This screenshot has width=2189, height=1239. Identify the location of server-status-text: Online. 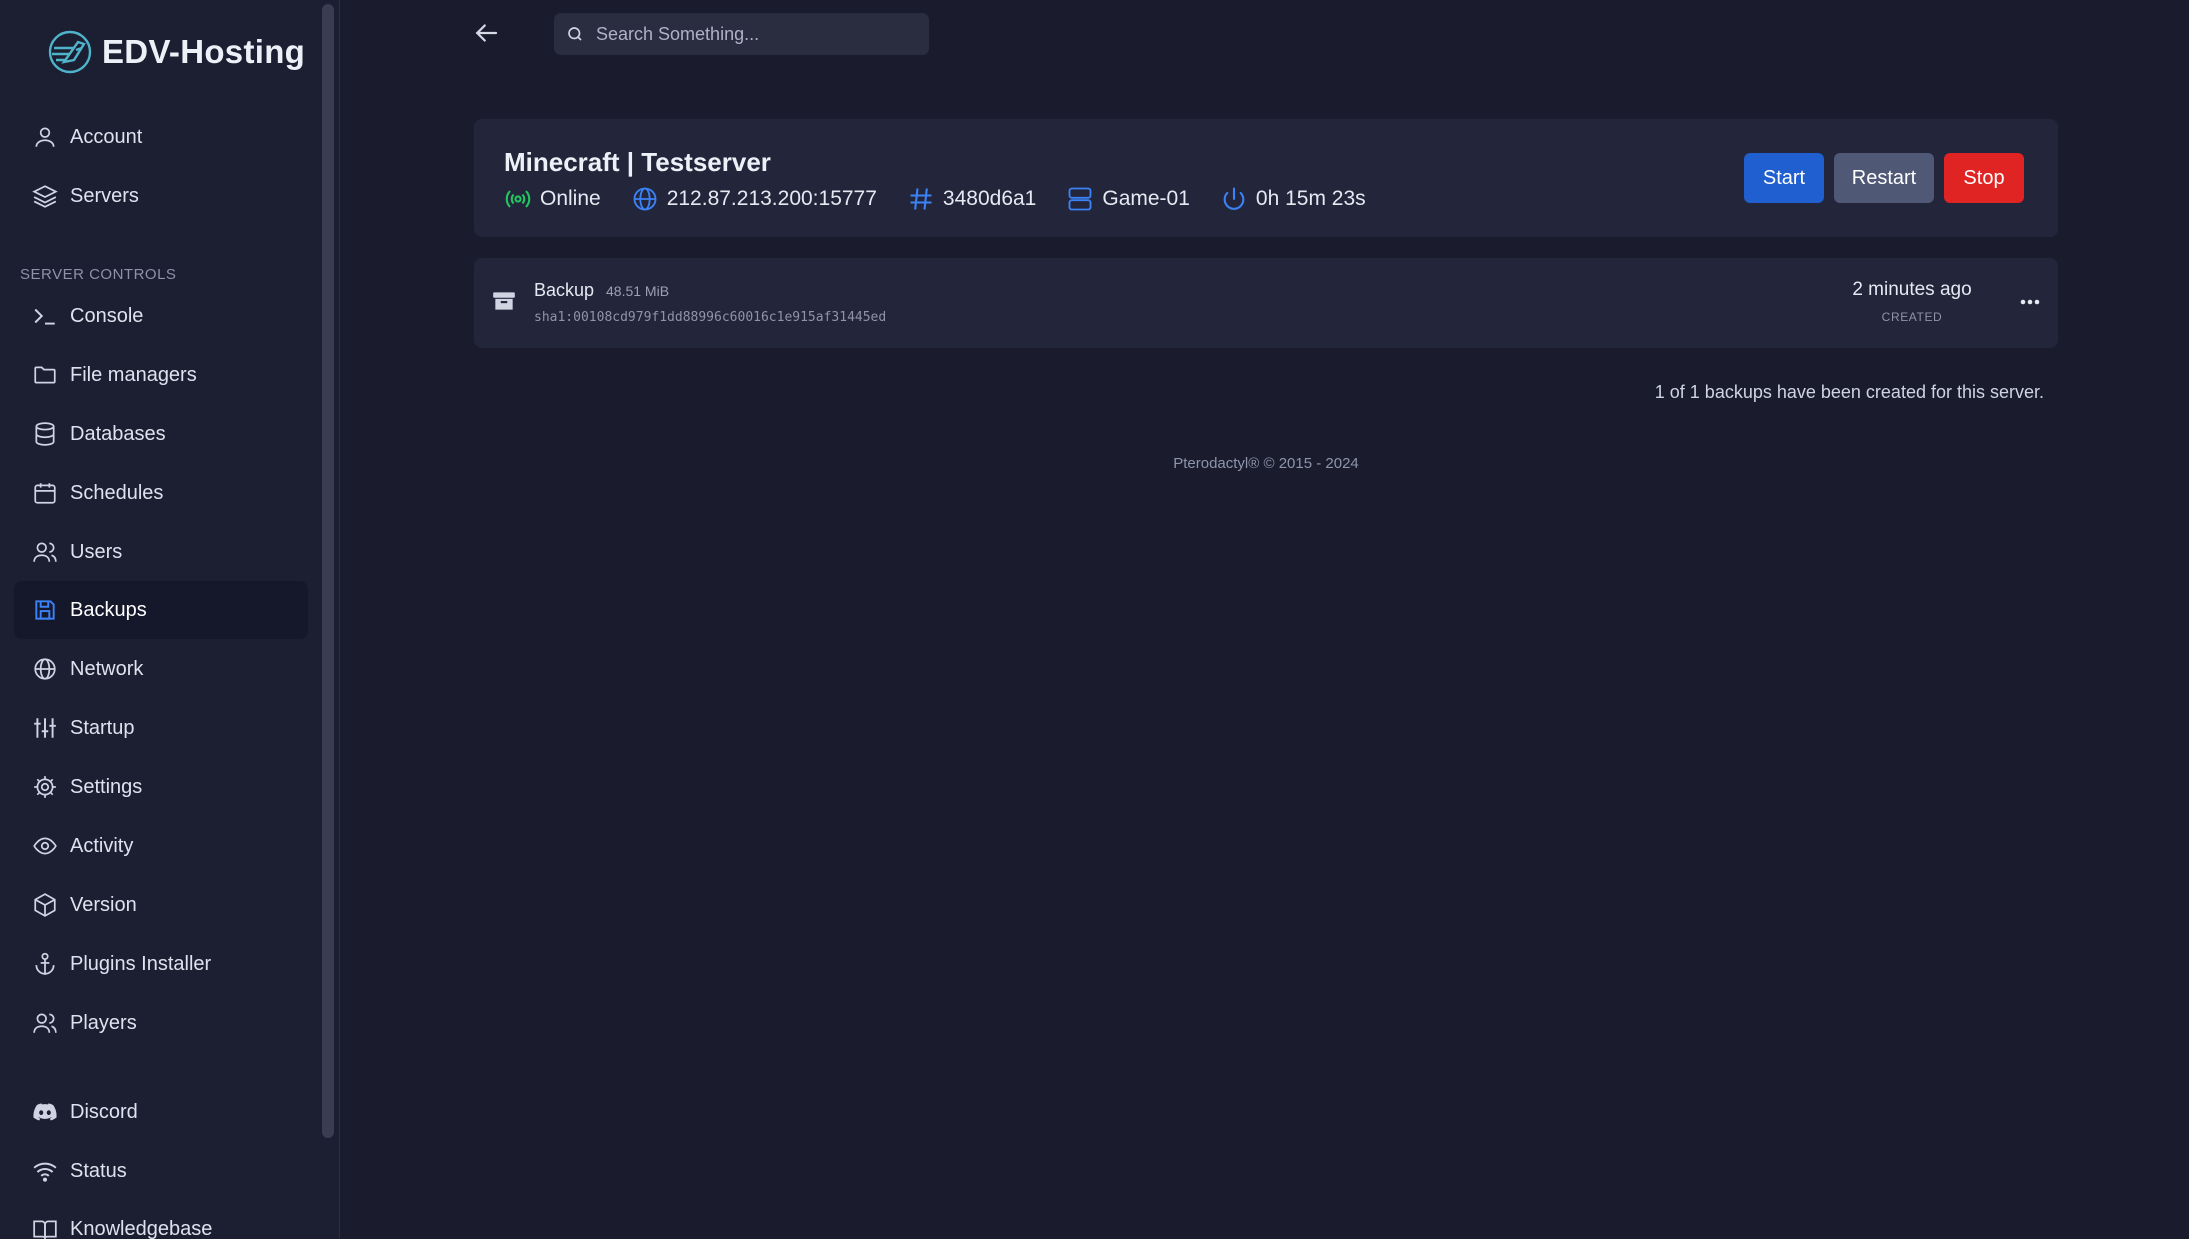
(570, 198).